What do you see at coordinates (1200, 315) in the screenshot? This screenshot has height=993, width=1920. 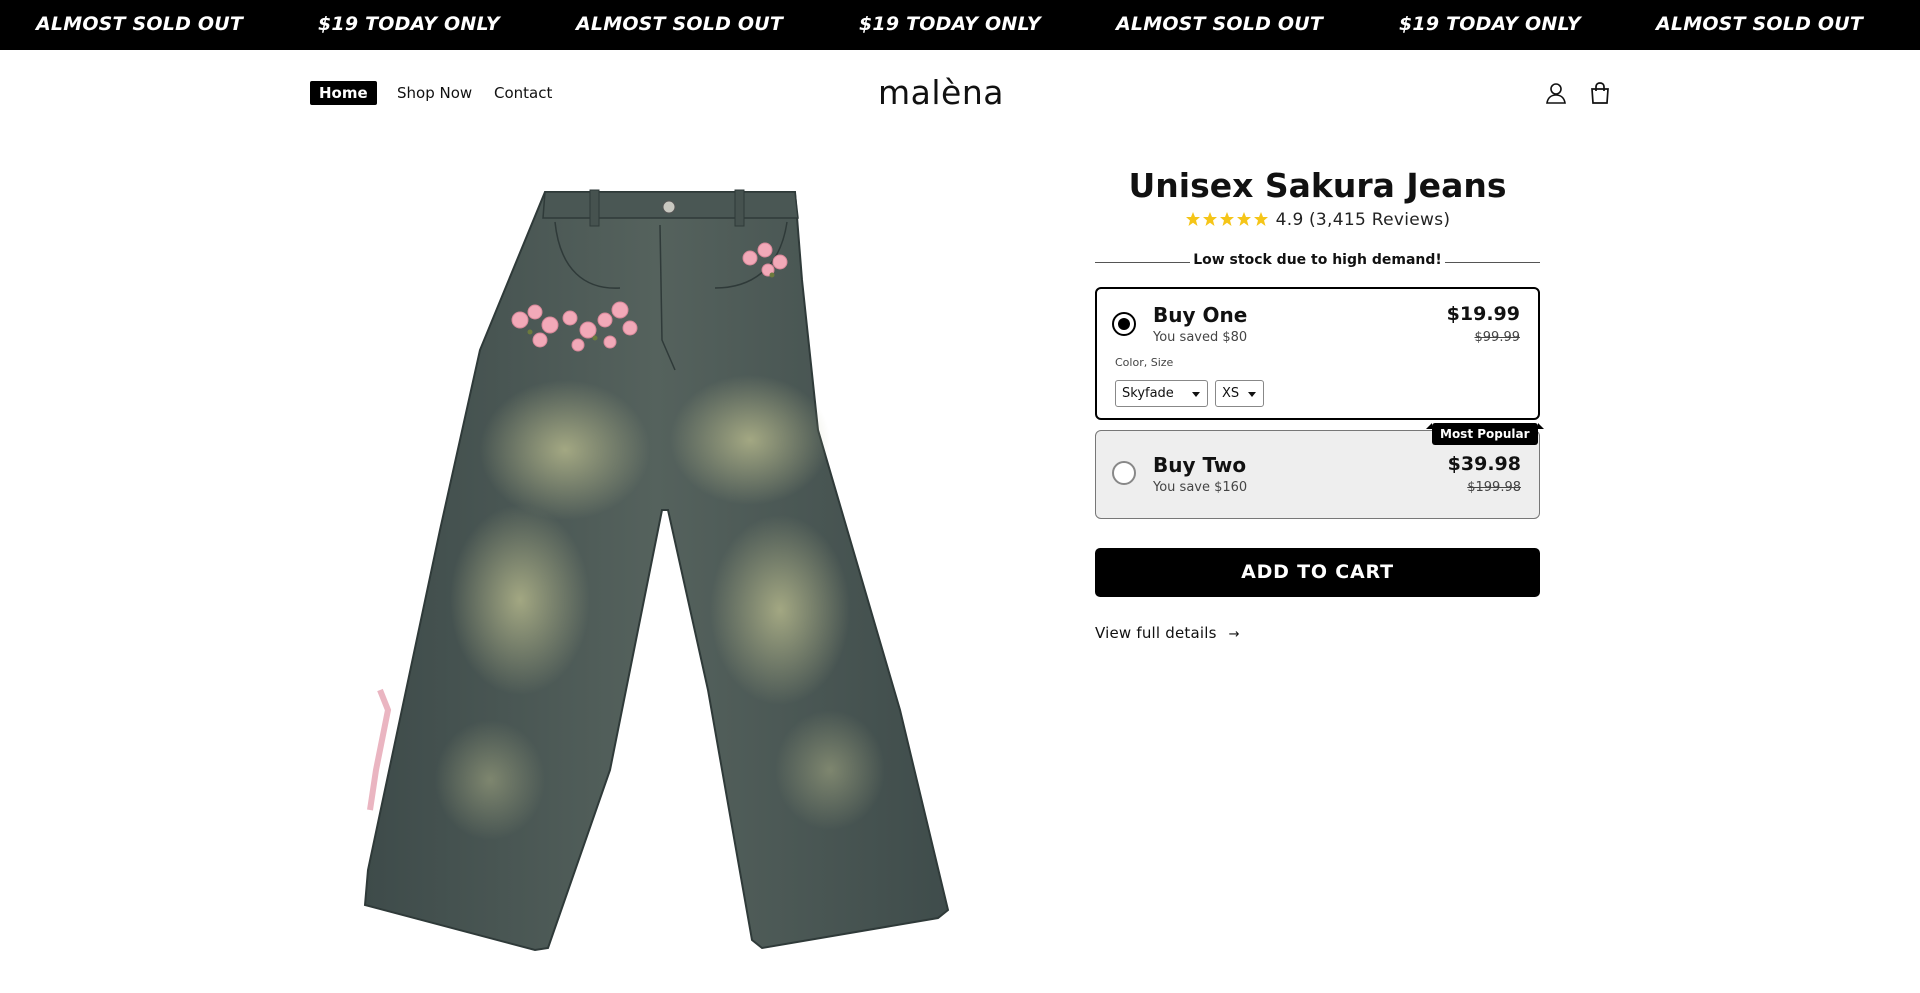 I see `offer-name: Buy One` at bounding box center [1200, 315].